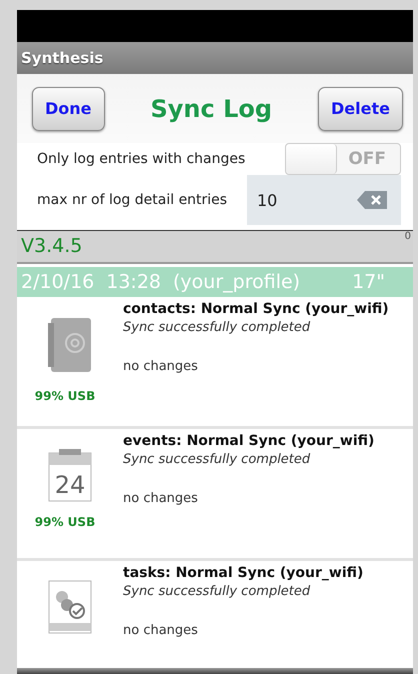 This screenshot has height=674, width=418. What do you see at coordinates (51, 246) in the screenshot?
I see `version-label: V3.4.5` at bounding box center [51, 246].